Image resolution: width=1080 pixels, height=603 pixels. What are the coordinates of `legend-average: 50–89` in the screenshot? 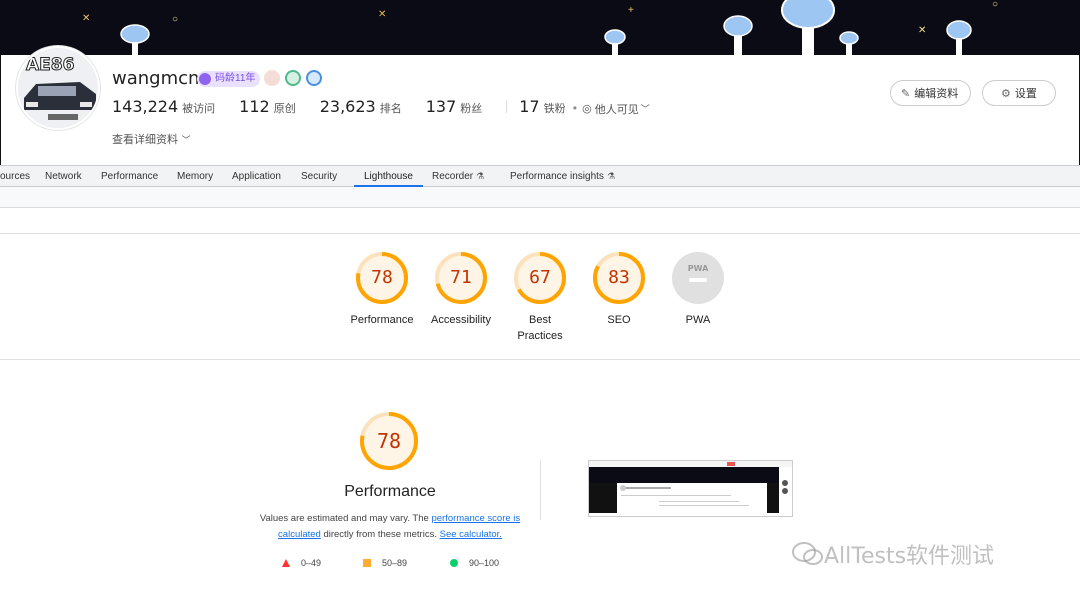 It's located at (384, 563).